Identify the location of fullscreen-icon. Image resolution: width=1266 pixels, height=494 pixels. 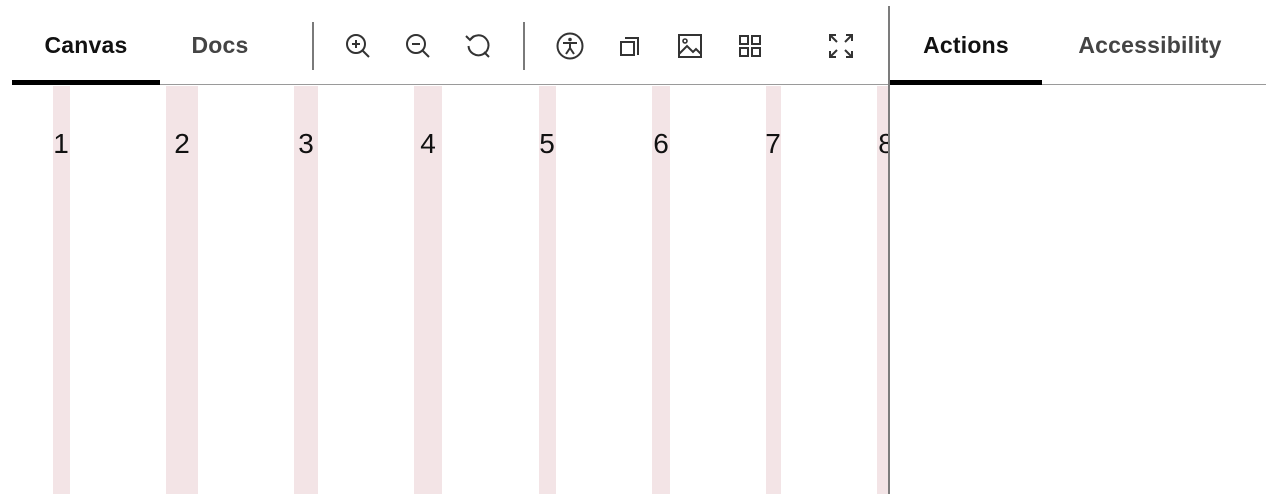
(841, 46).